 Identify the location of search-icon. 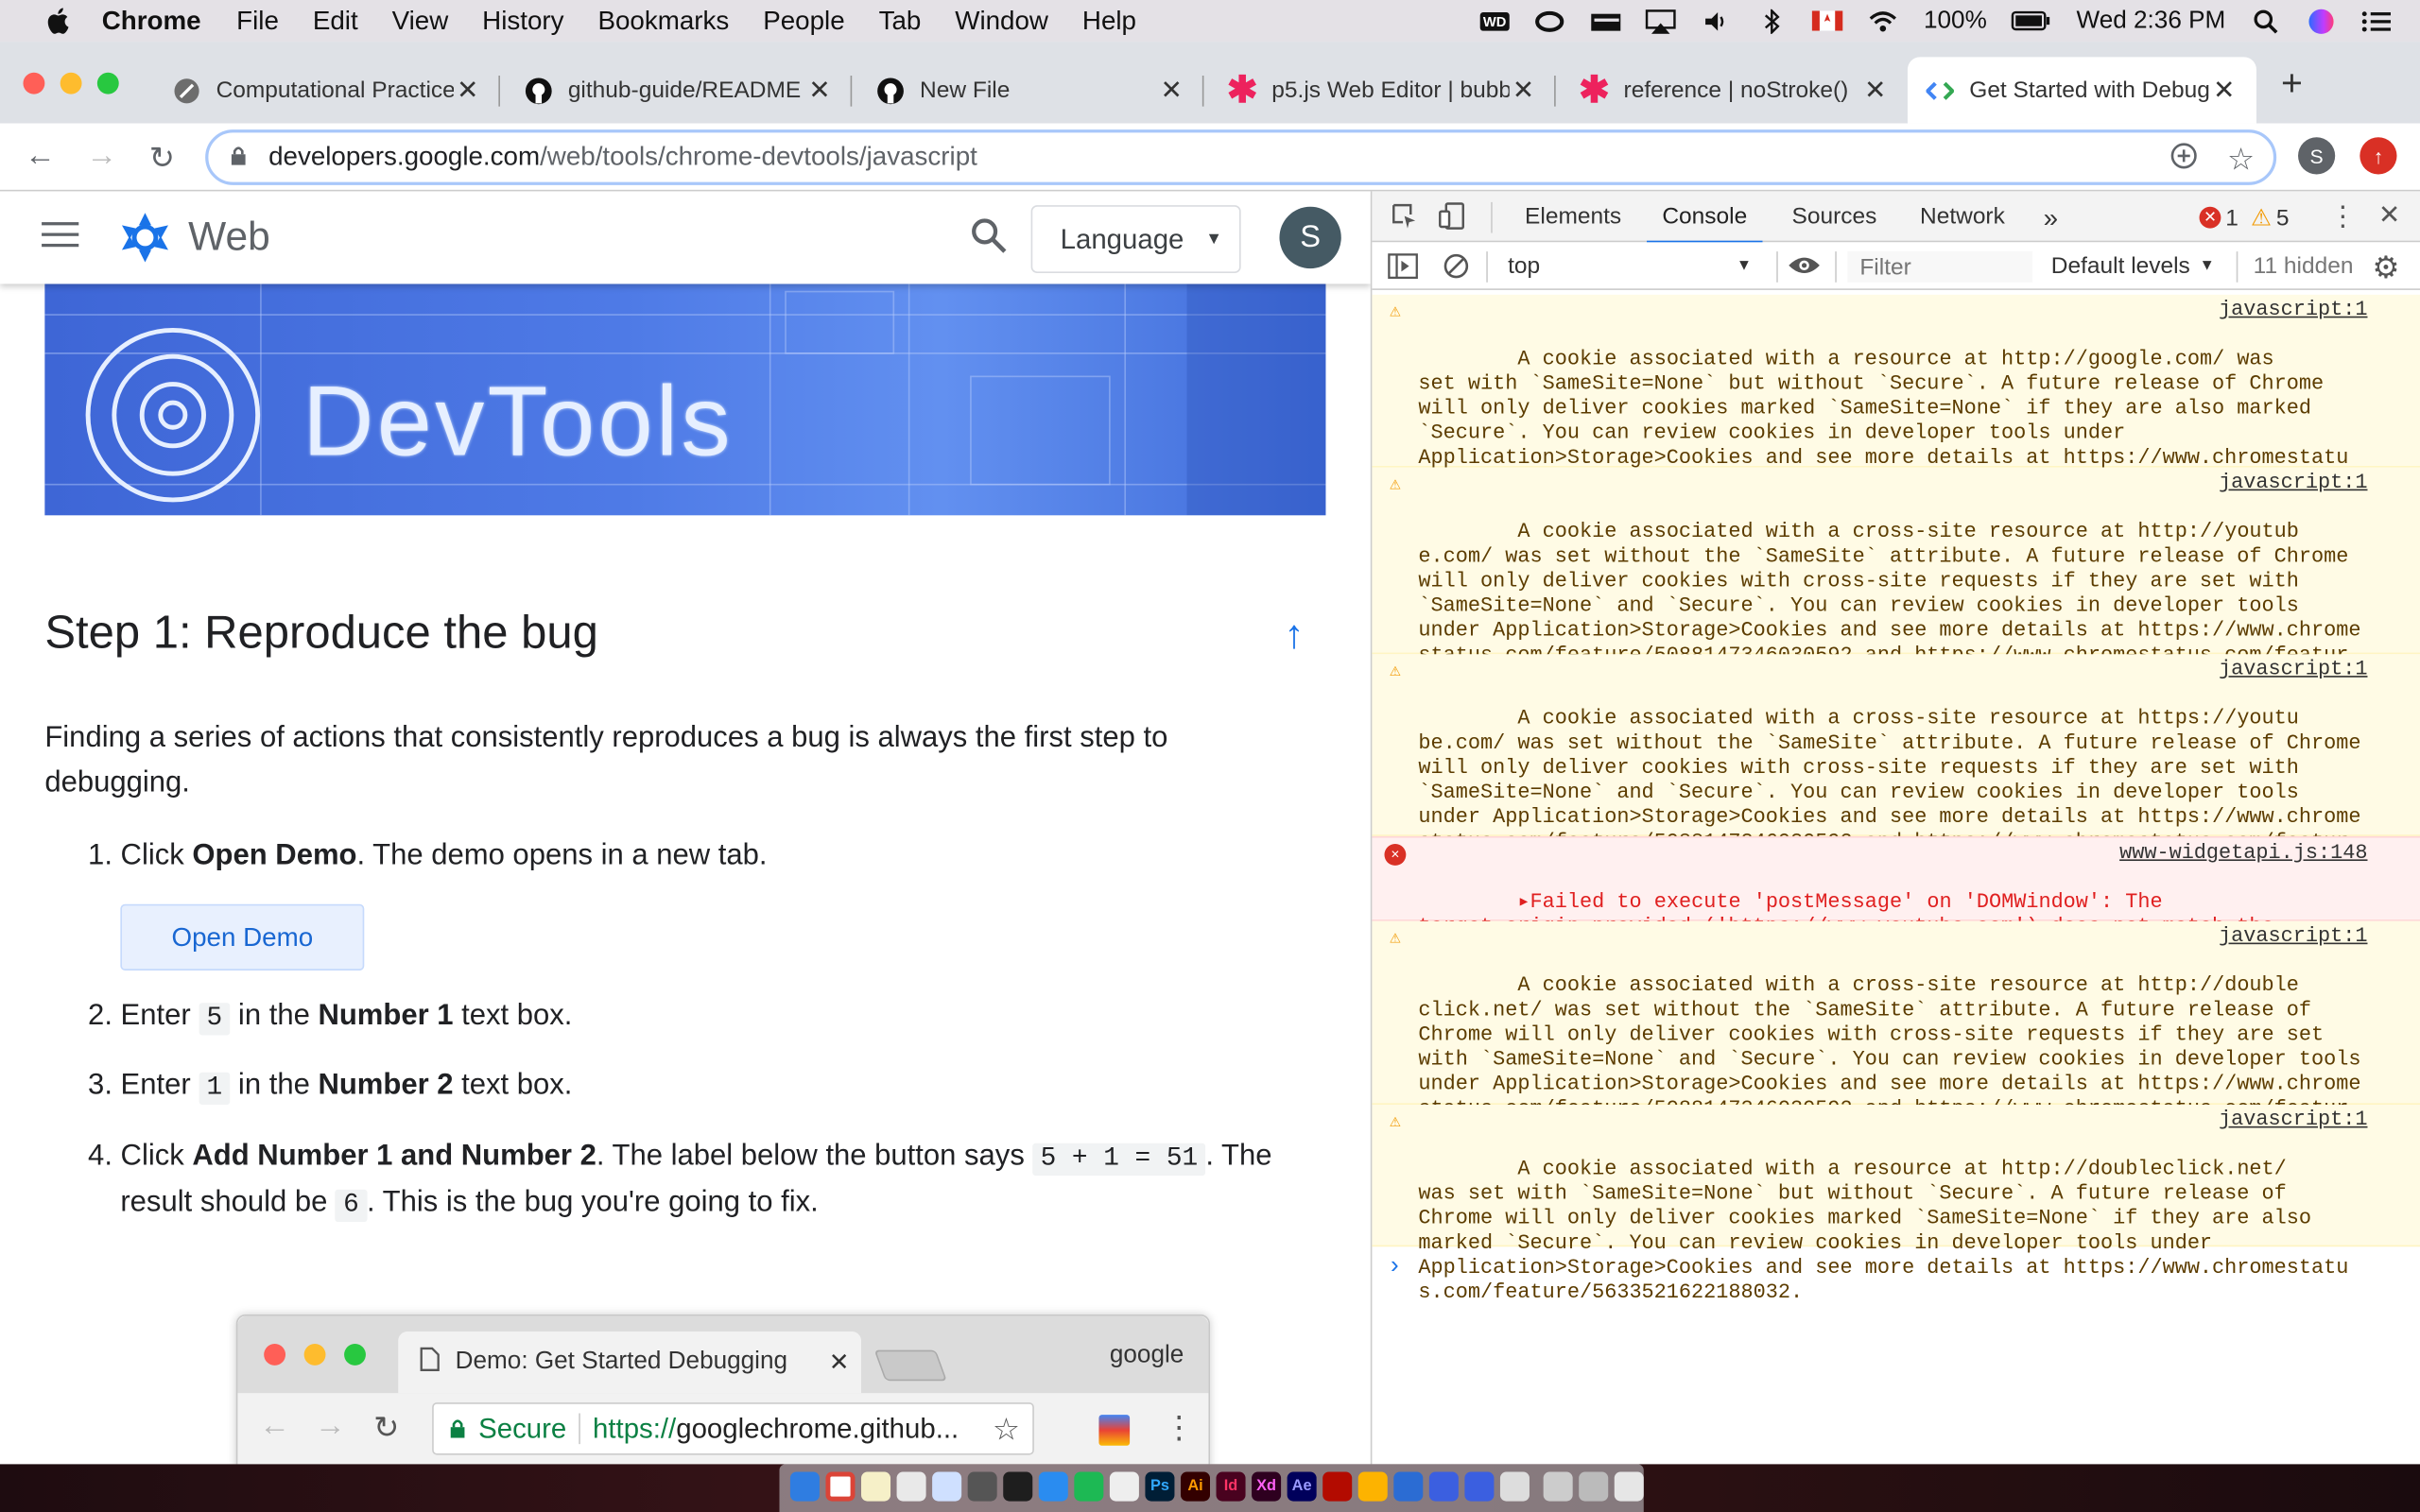
(989, 236).